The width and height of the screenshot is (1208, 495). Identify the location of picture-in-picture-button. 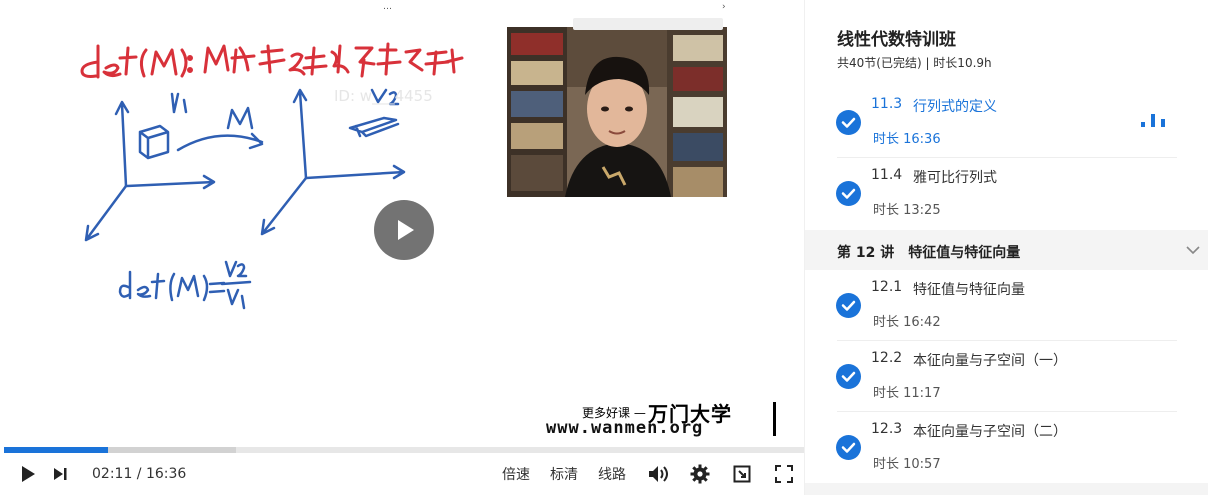
(742, 474).